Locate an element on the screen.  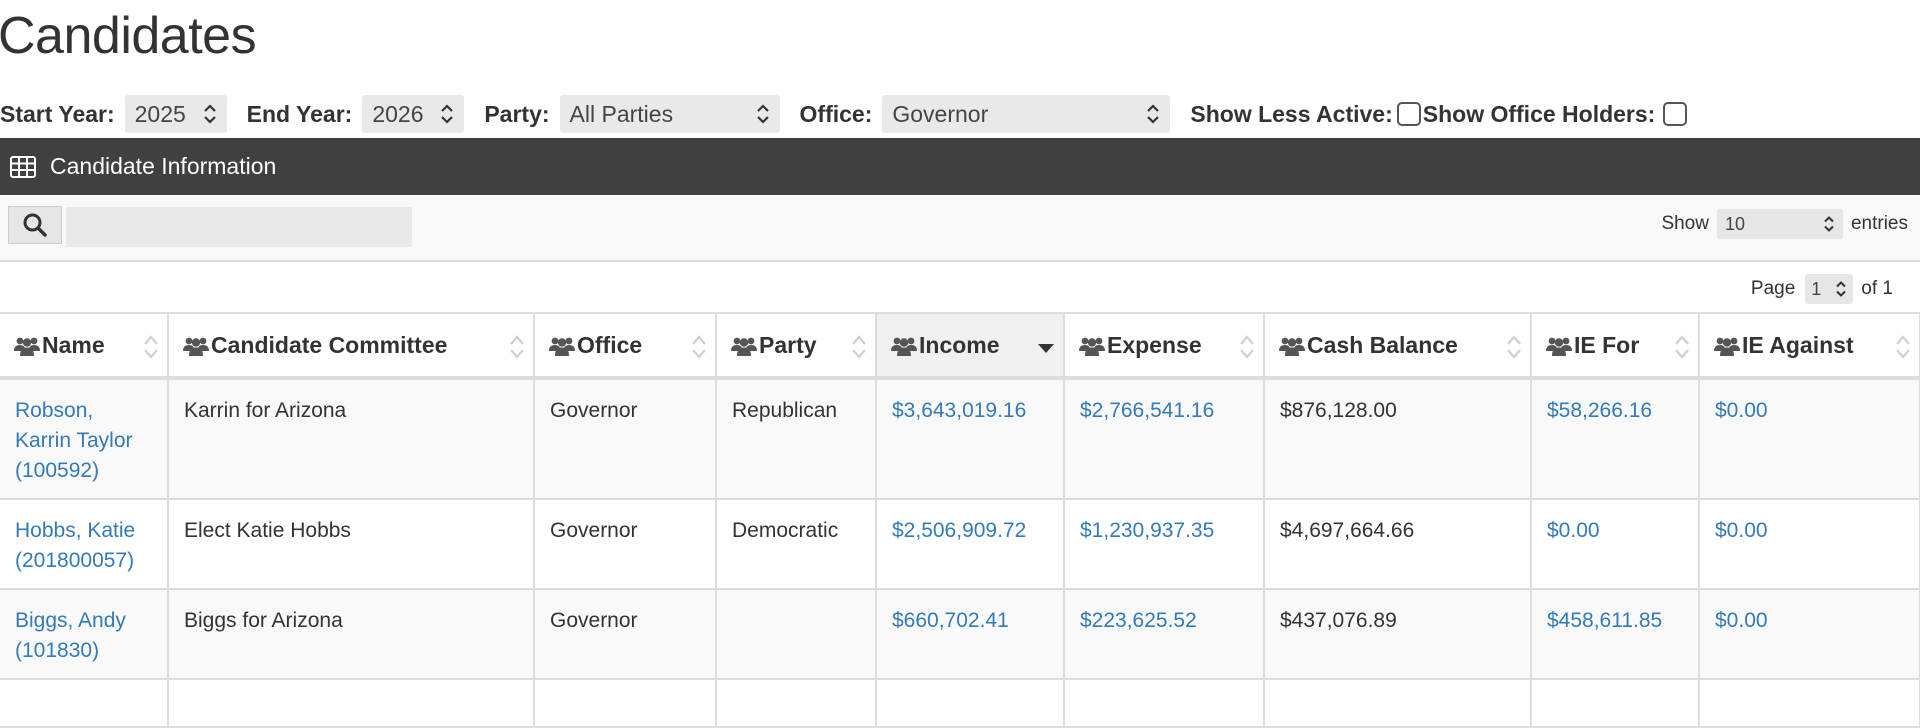
candidate-name-part: Karrin Taylor is located at coordinates (74, 440).